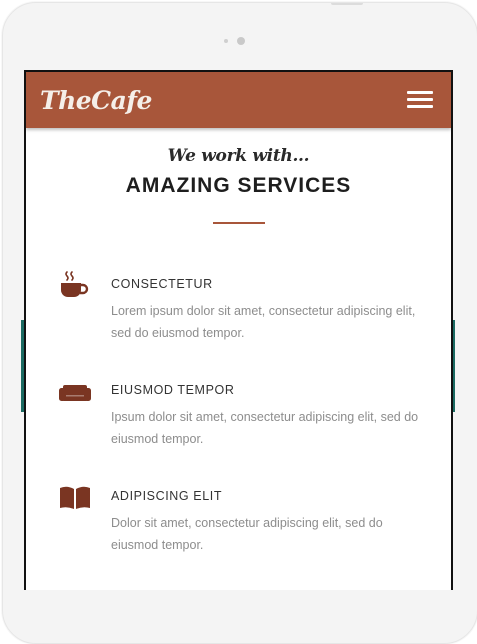 This screenshot has height=644, width=477. What do you see at coordinates (173, 390) in the screenshot?
I see `service-title: EIUSMOD TEMPOR` at bounding box center [173, 390].